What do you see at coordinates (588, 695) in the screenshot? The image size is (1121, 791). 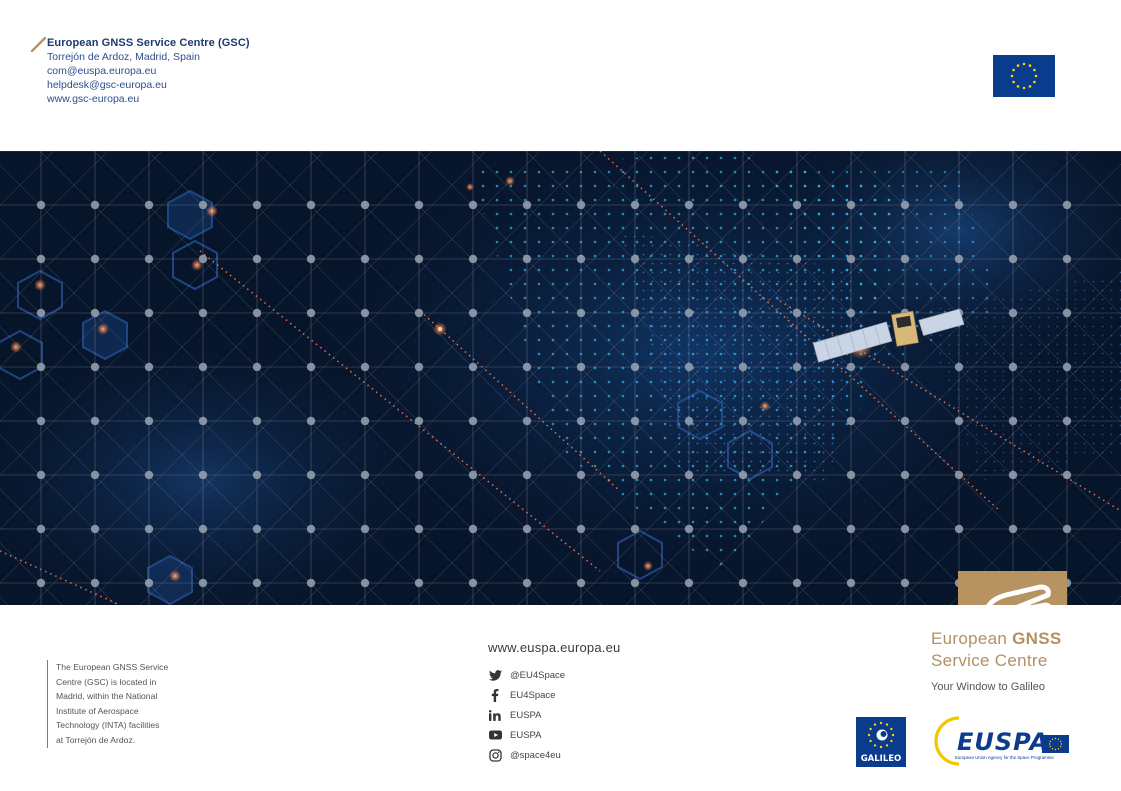 I see `social-item-facebook: EU4Space` at bounding box center [588, 695].